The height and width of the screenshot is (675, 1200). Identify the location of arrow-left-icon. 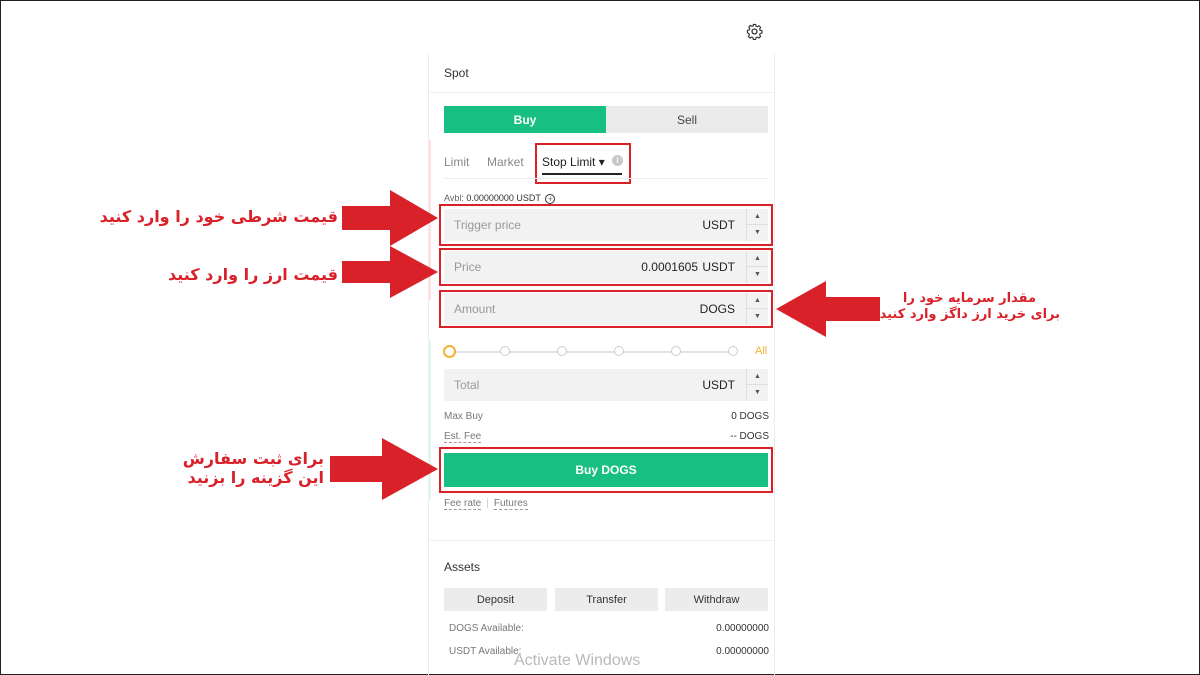
(828, 309).